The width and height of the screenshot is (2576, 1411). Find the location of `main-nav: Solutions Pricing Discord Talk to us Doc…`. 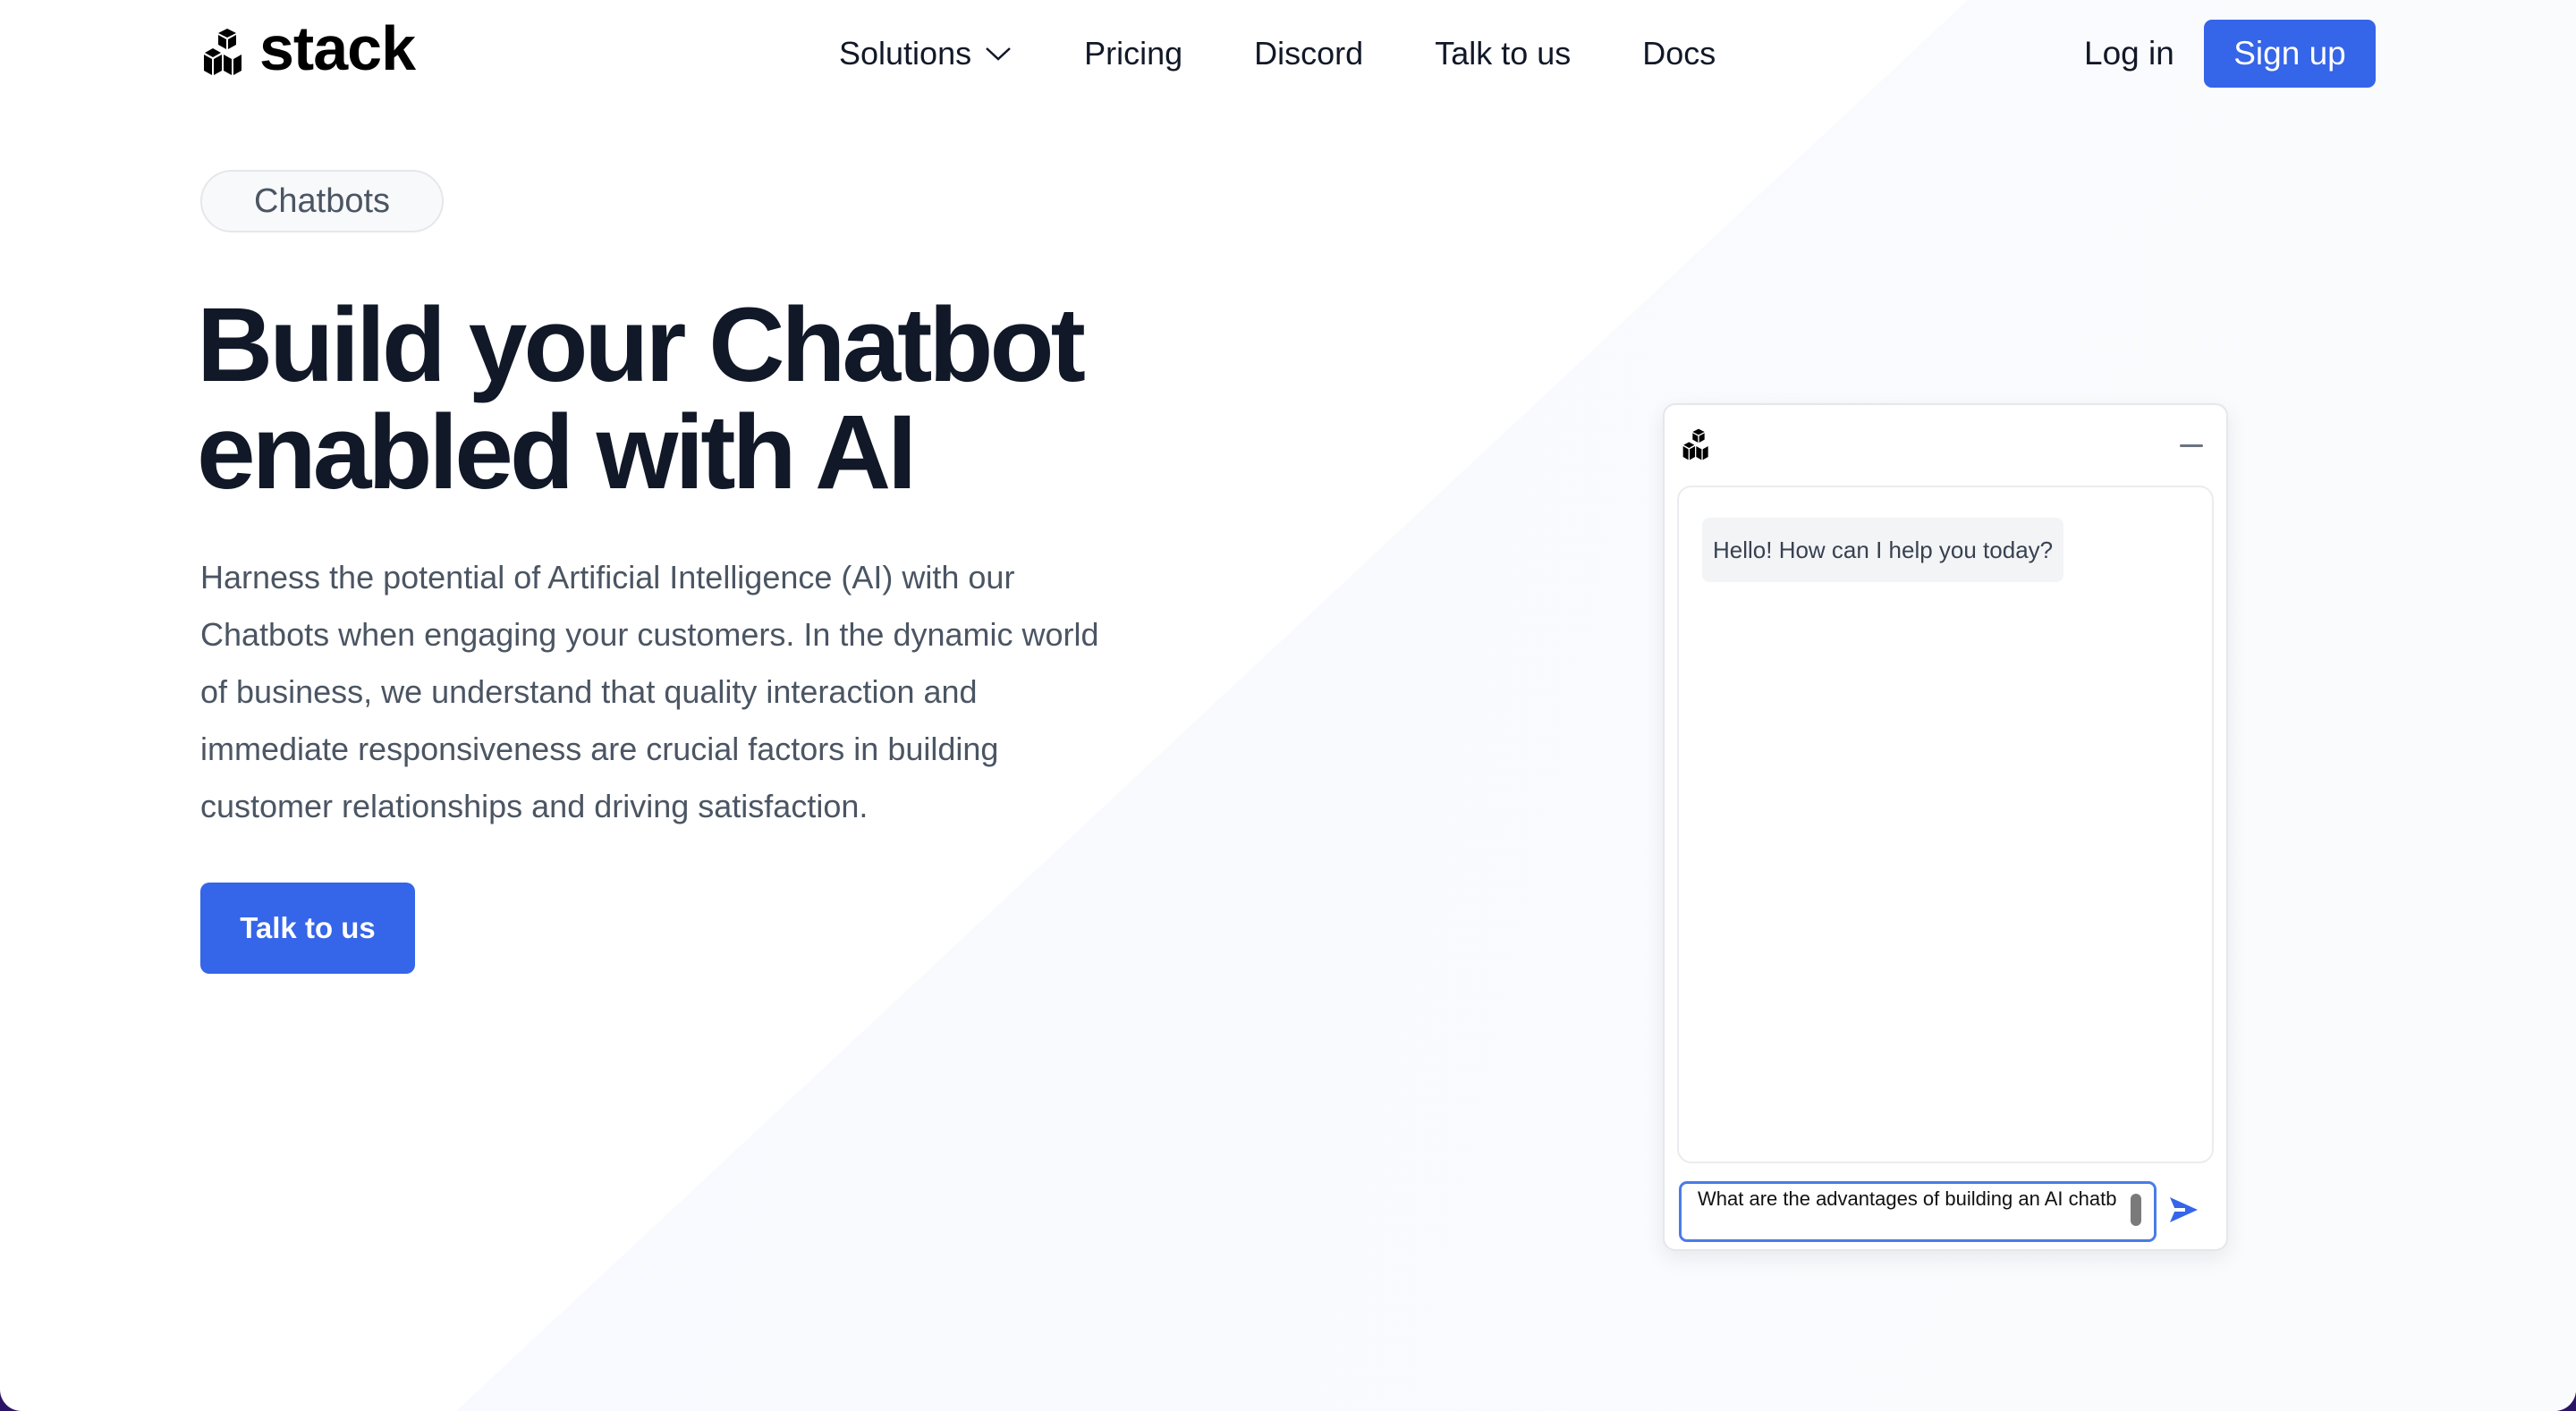

main-nav: Solutions Pricing Discord Talk to us Doc… is located at coordinates (1313, 54).